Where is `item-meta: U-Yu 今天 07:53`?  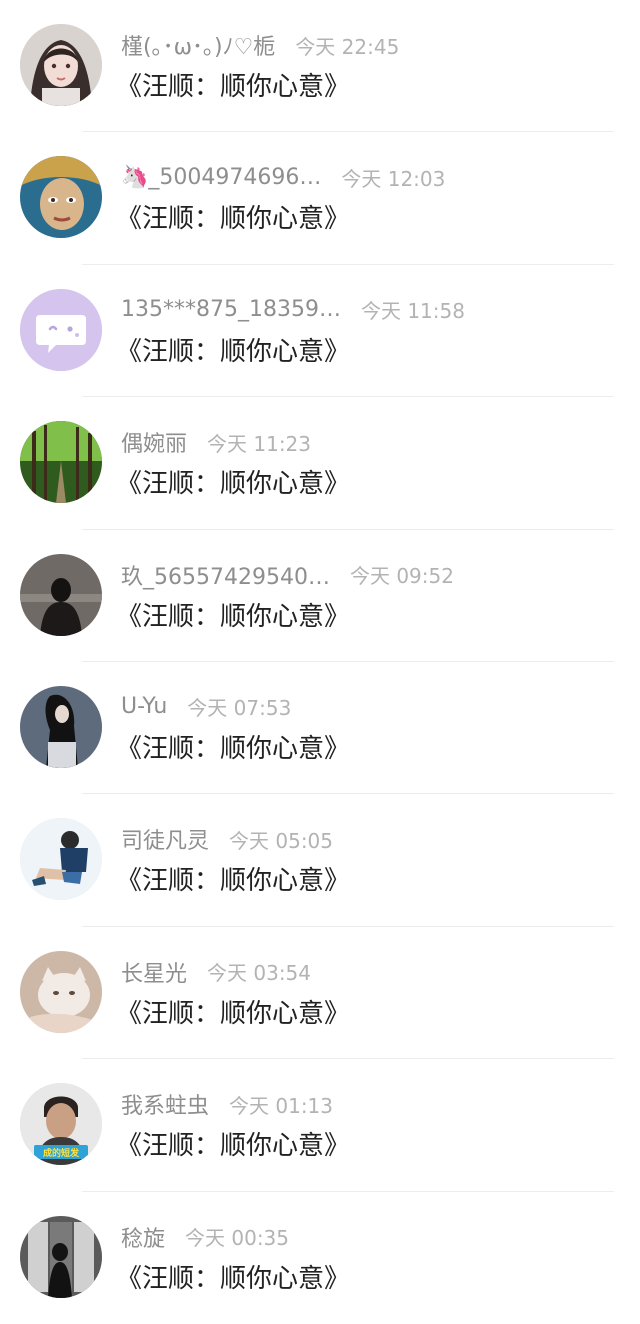 item-meta: U-Yu 今天 07:53 is located at coordinates (206, 707).